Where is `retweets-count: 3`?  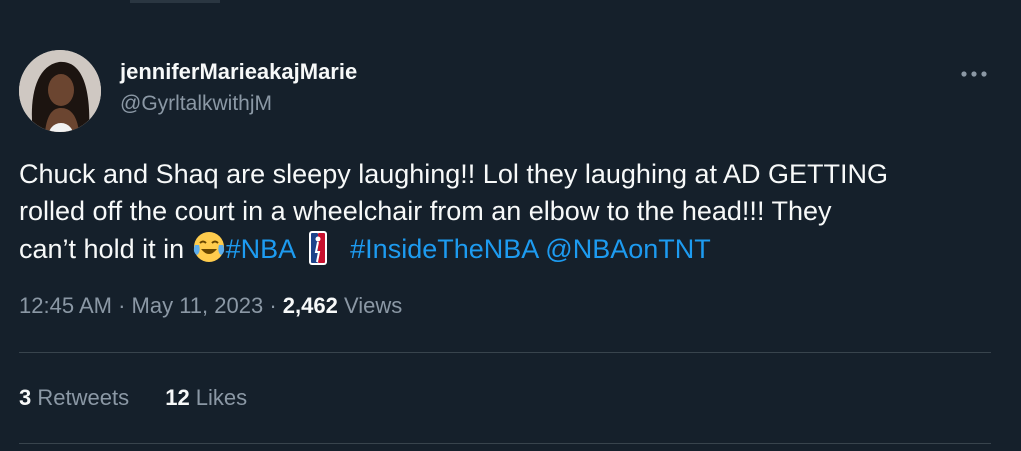
retweets-count: 3 is located at coordinates (25, 397).